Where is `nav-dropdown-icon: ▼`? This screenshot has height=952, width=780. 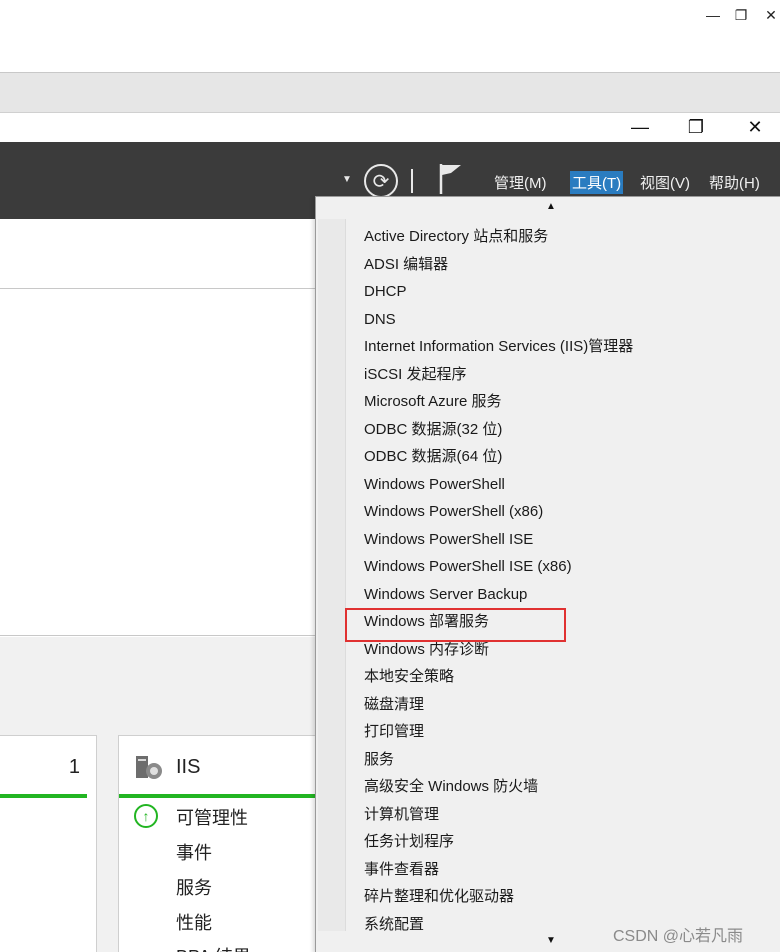
nav-dropdown-icon: ▼ is located at coordinates (347, 179).